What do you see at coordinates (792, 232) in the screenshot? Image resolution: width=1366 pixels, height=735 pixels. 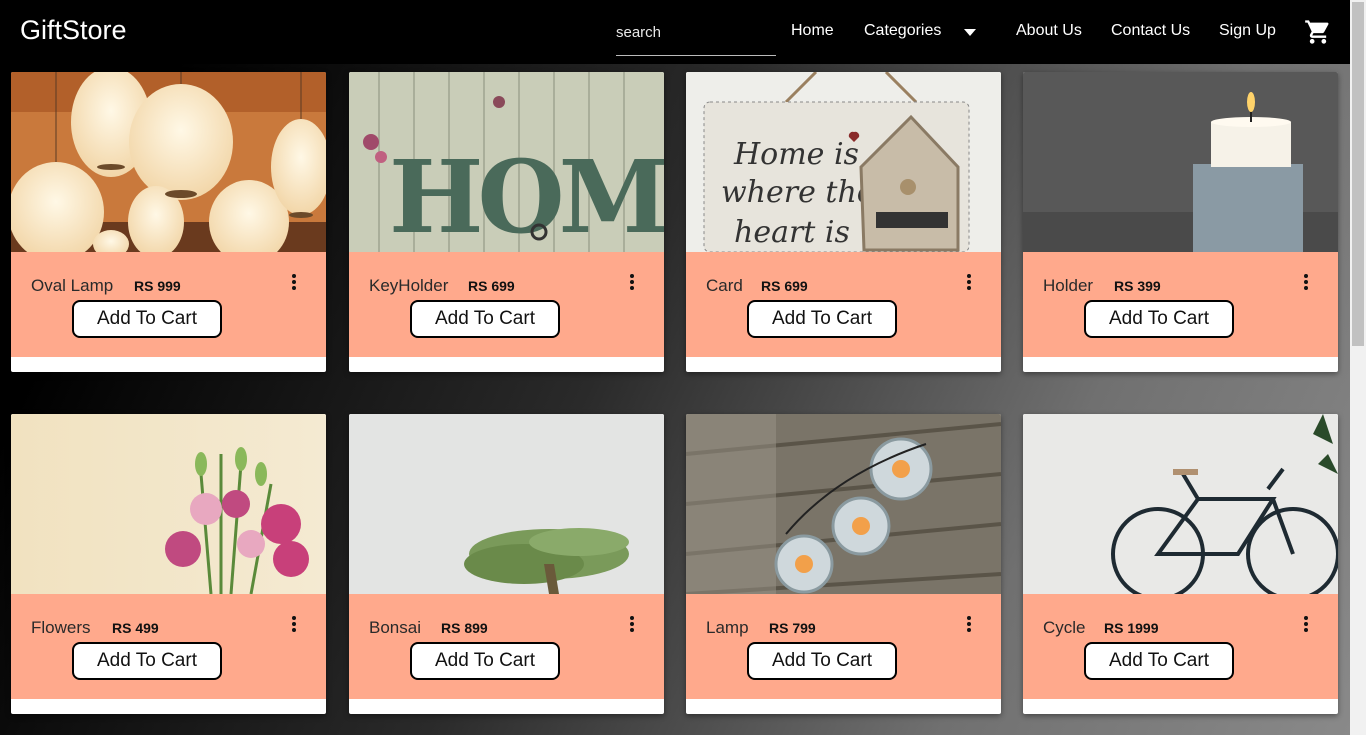 I see `card-line-3: heart is` at bounding box center [792, 232].